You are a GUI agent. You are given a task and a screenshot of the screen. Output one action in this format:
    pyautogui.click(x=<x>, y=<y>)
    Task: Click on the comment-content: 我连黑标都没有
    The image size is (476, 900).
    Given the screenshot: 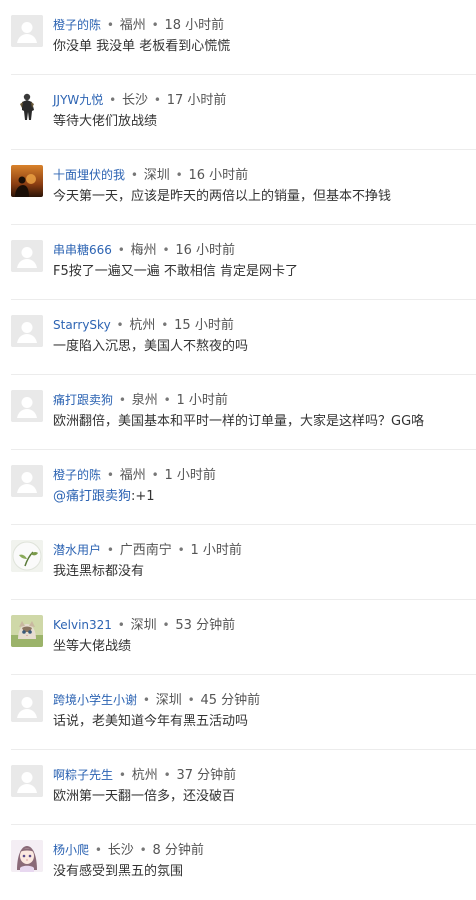 What is the action you would take?
    pyautogui.click(x=99, y=571)
    